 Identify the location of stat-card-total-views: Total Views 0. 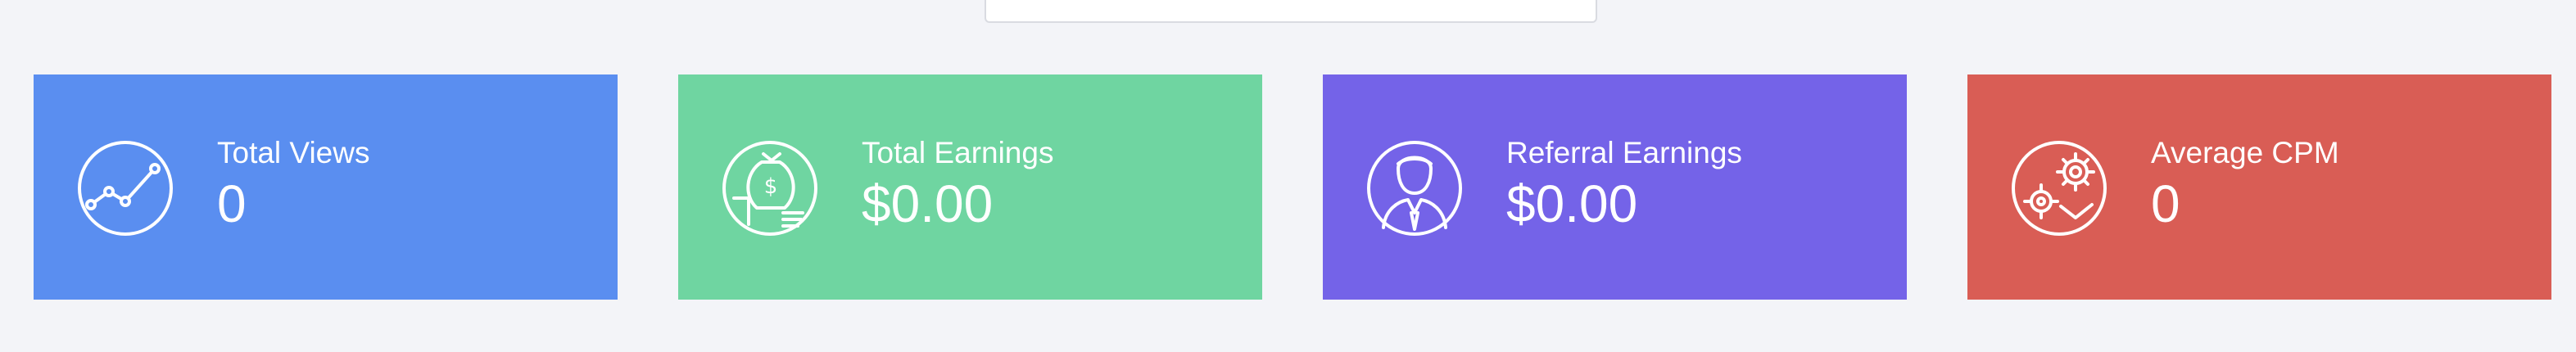
(326, 187).